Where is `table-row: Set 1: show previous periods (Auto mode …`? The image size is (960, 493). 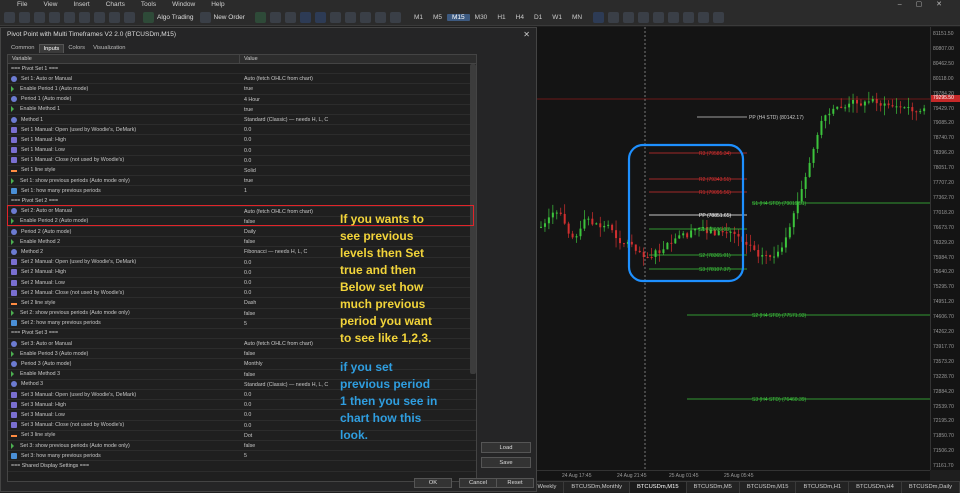 table-row: Set 1: show previous periods (Auto mode … is located at coordinates (242, 181).